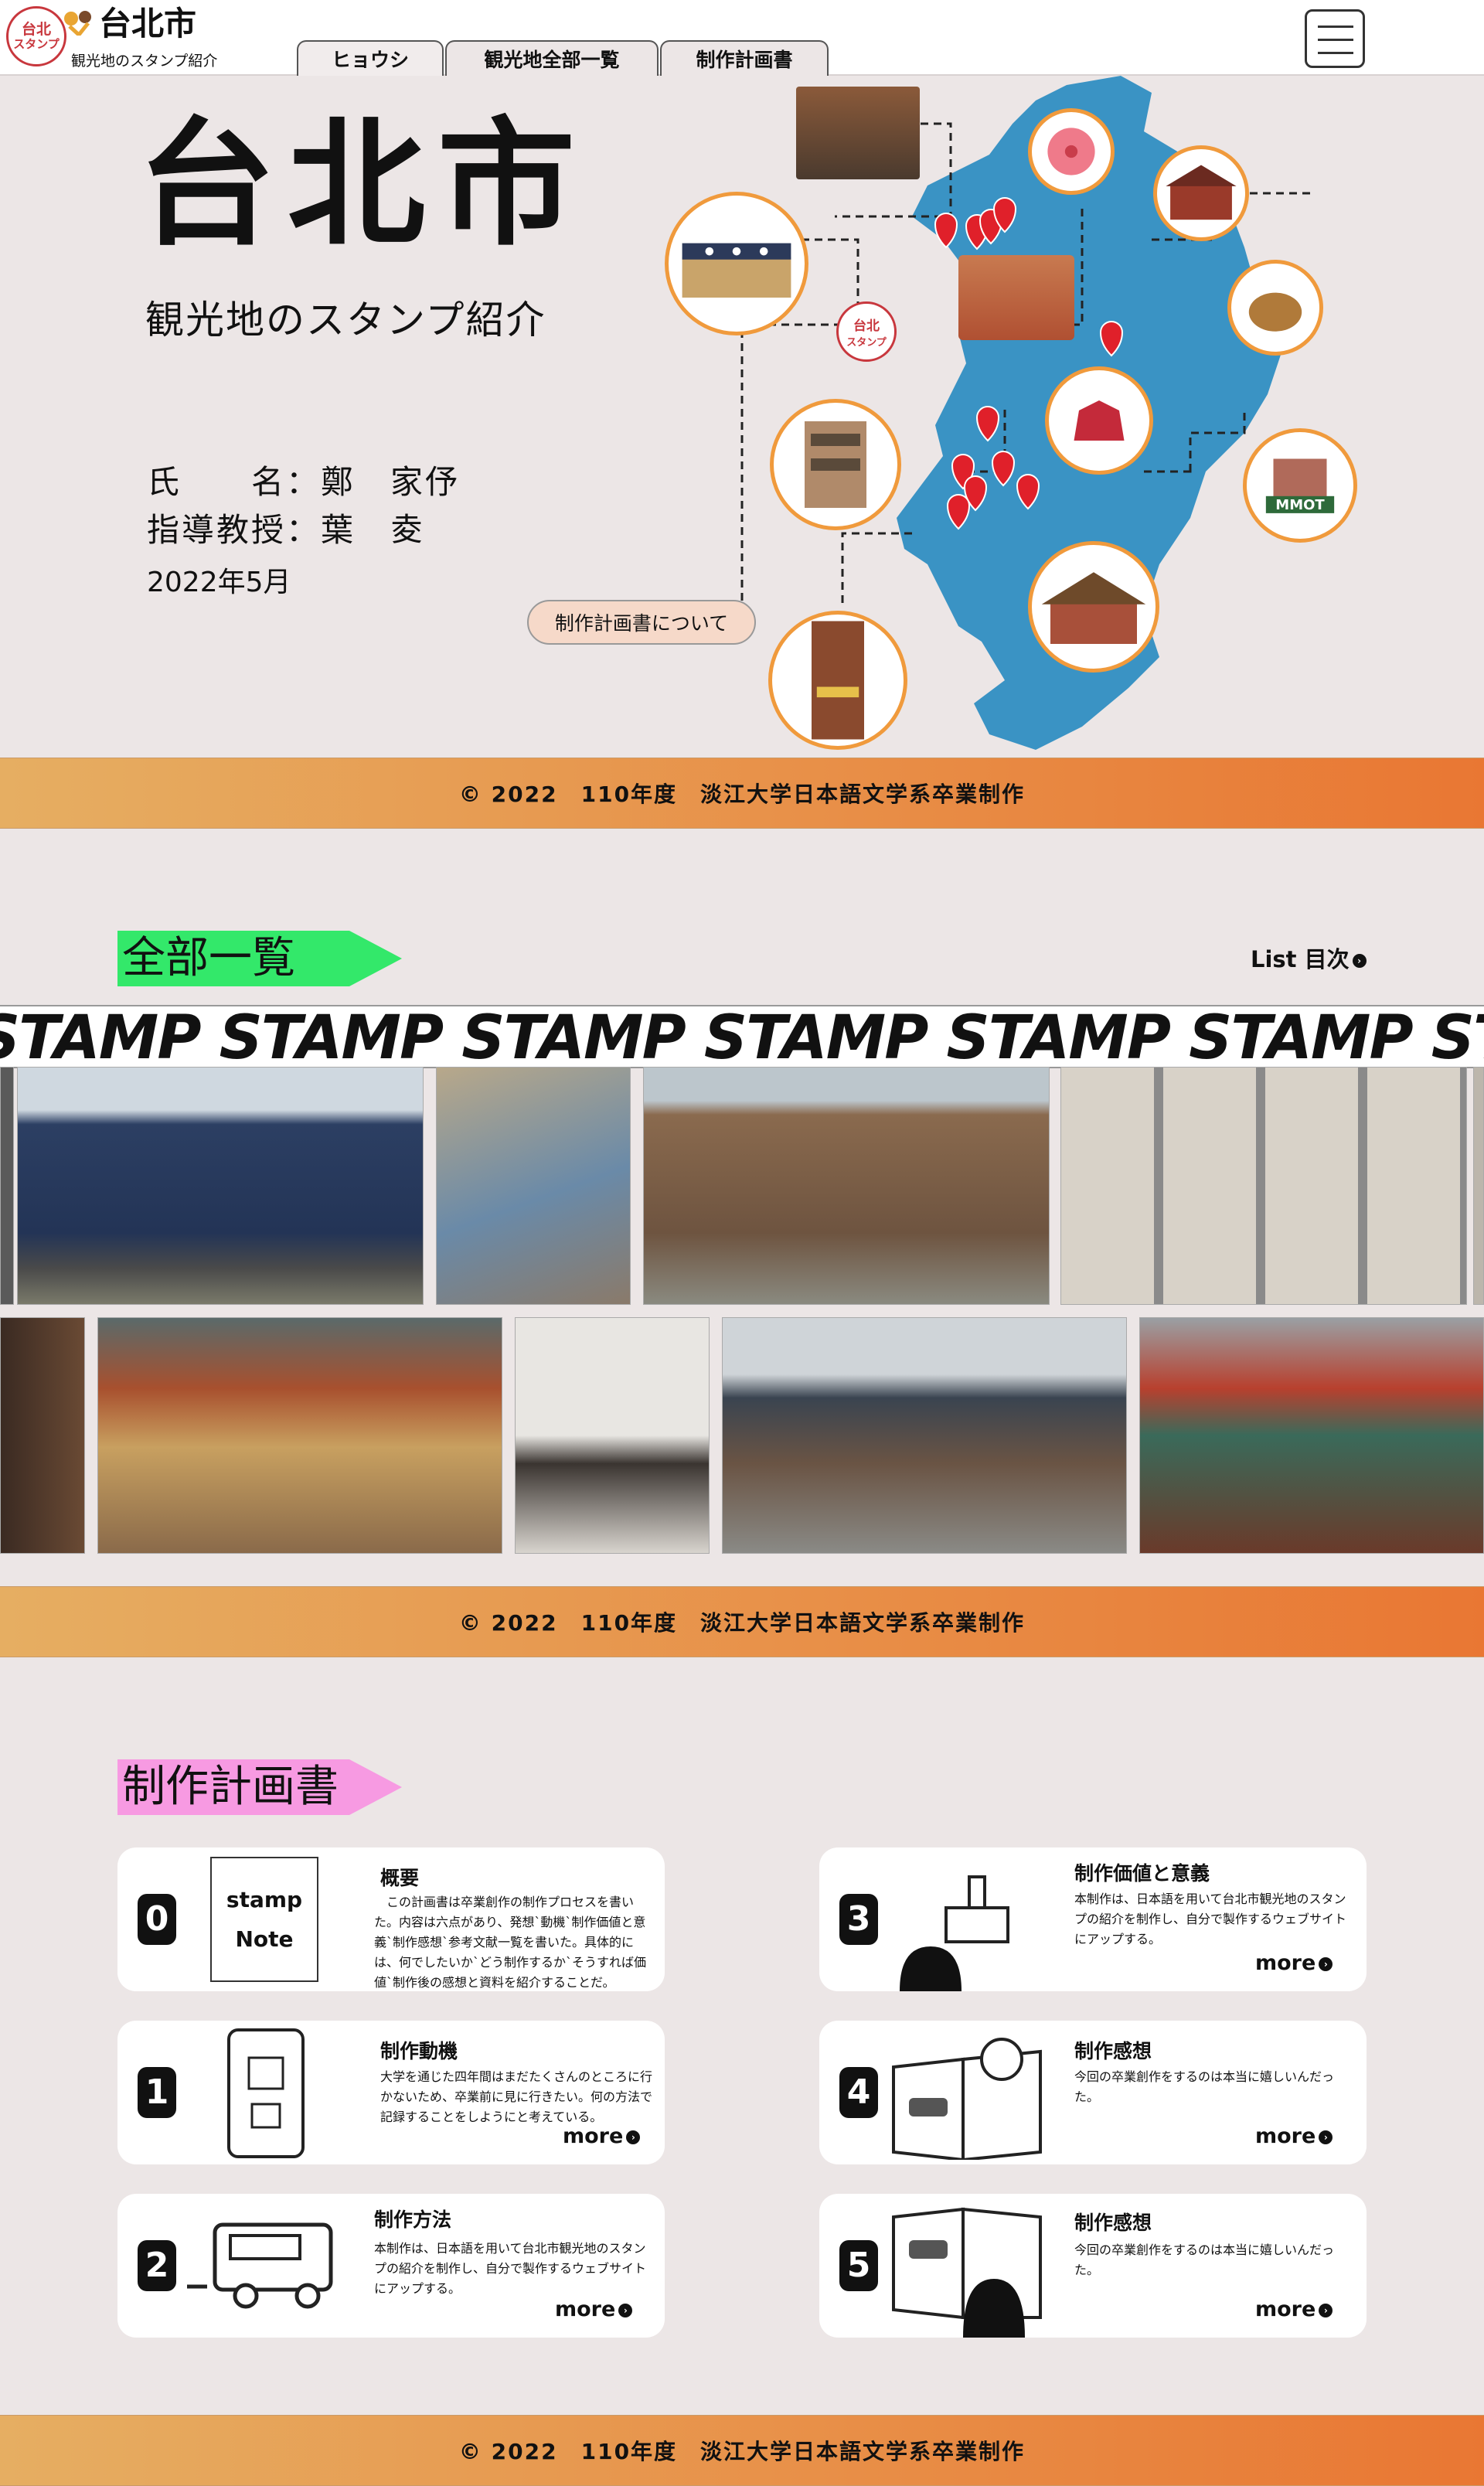  I want to click on bus-icon, so click(260, 2265).